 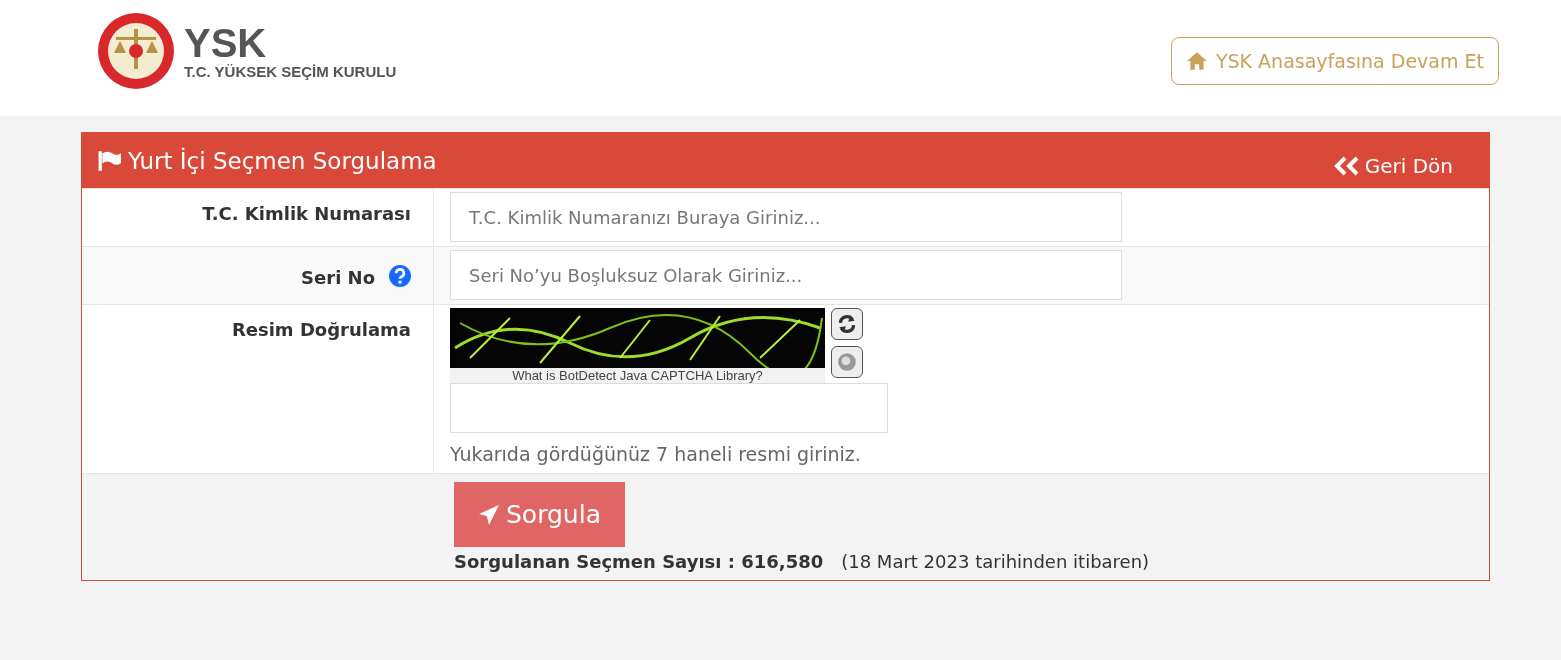 I want to click on flag-icon, so click(x=110, y=160).